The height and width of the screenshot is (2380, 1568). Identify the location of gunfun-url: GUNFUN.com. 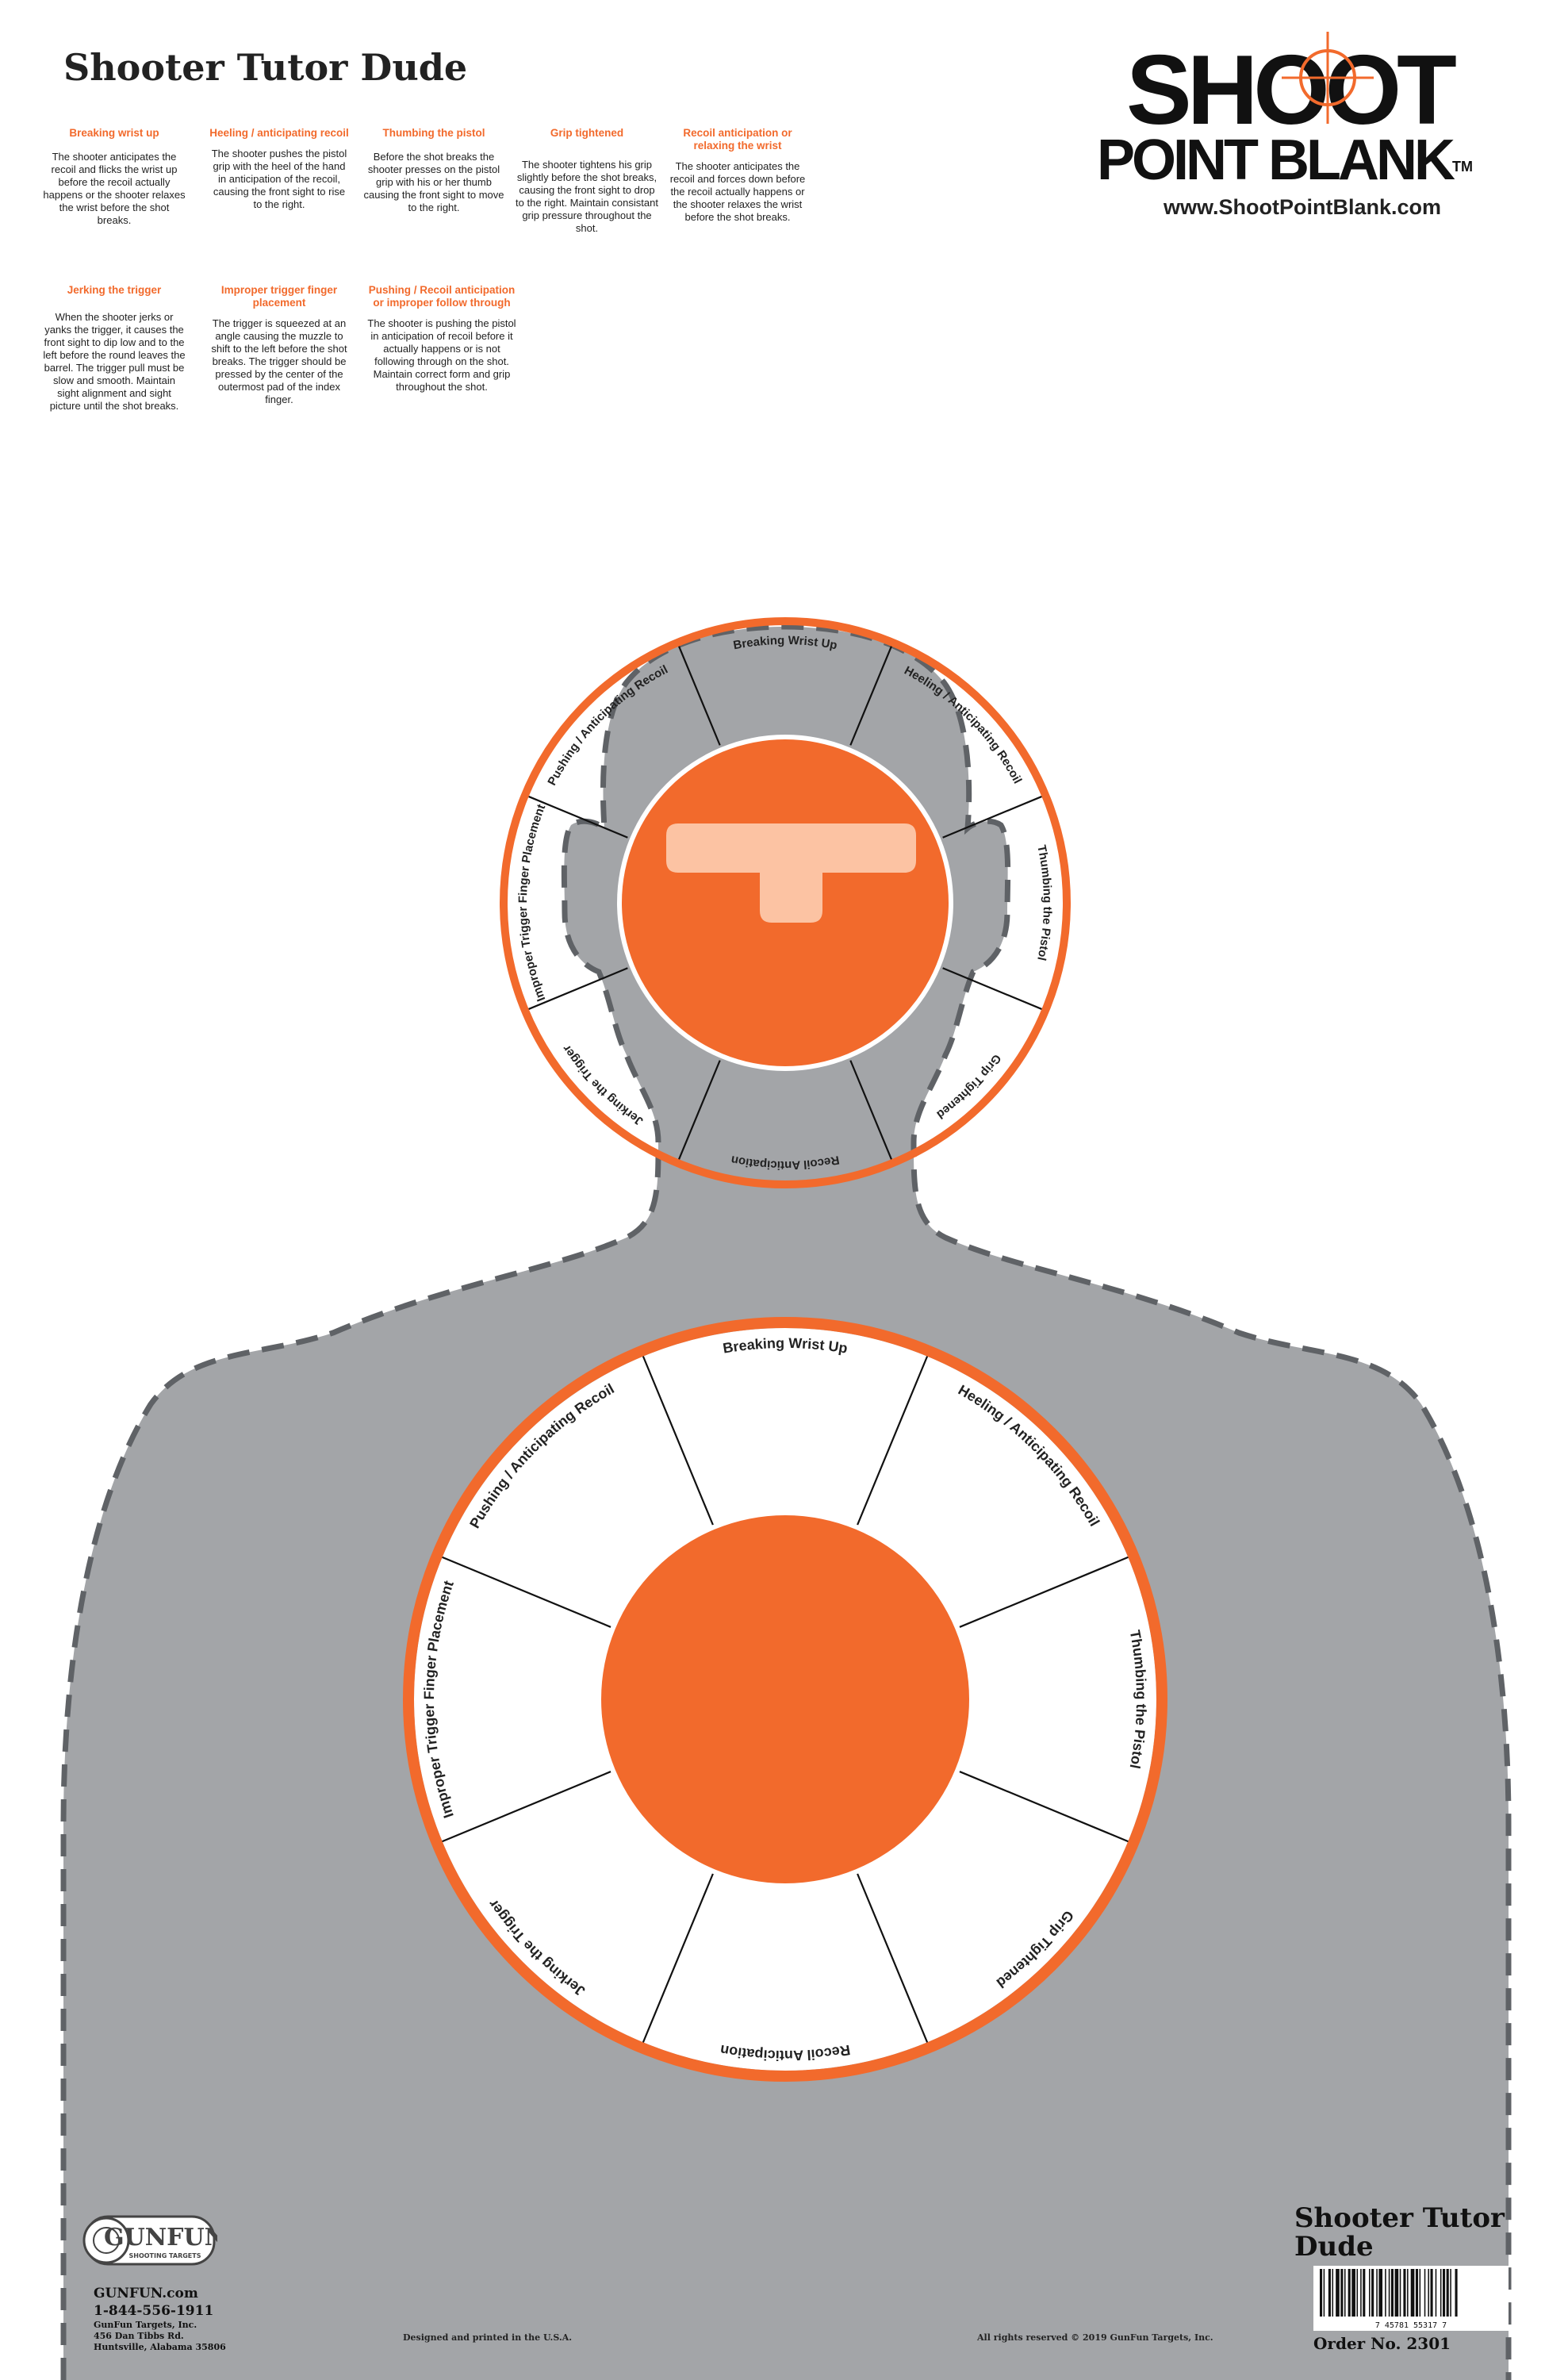
(146, 2293).